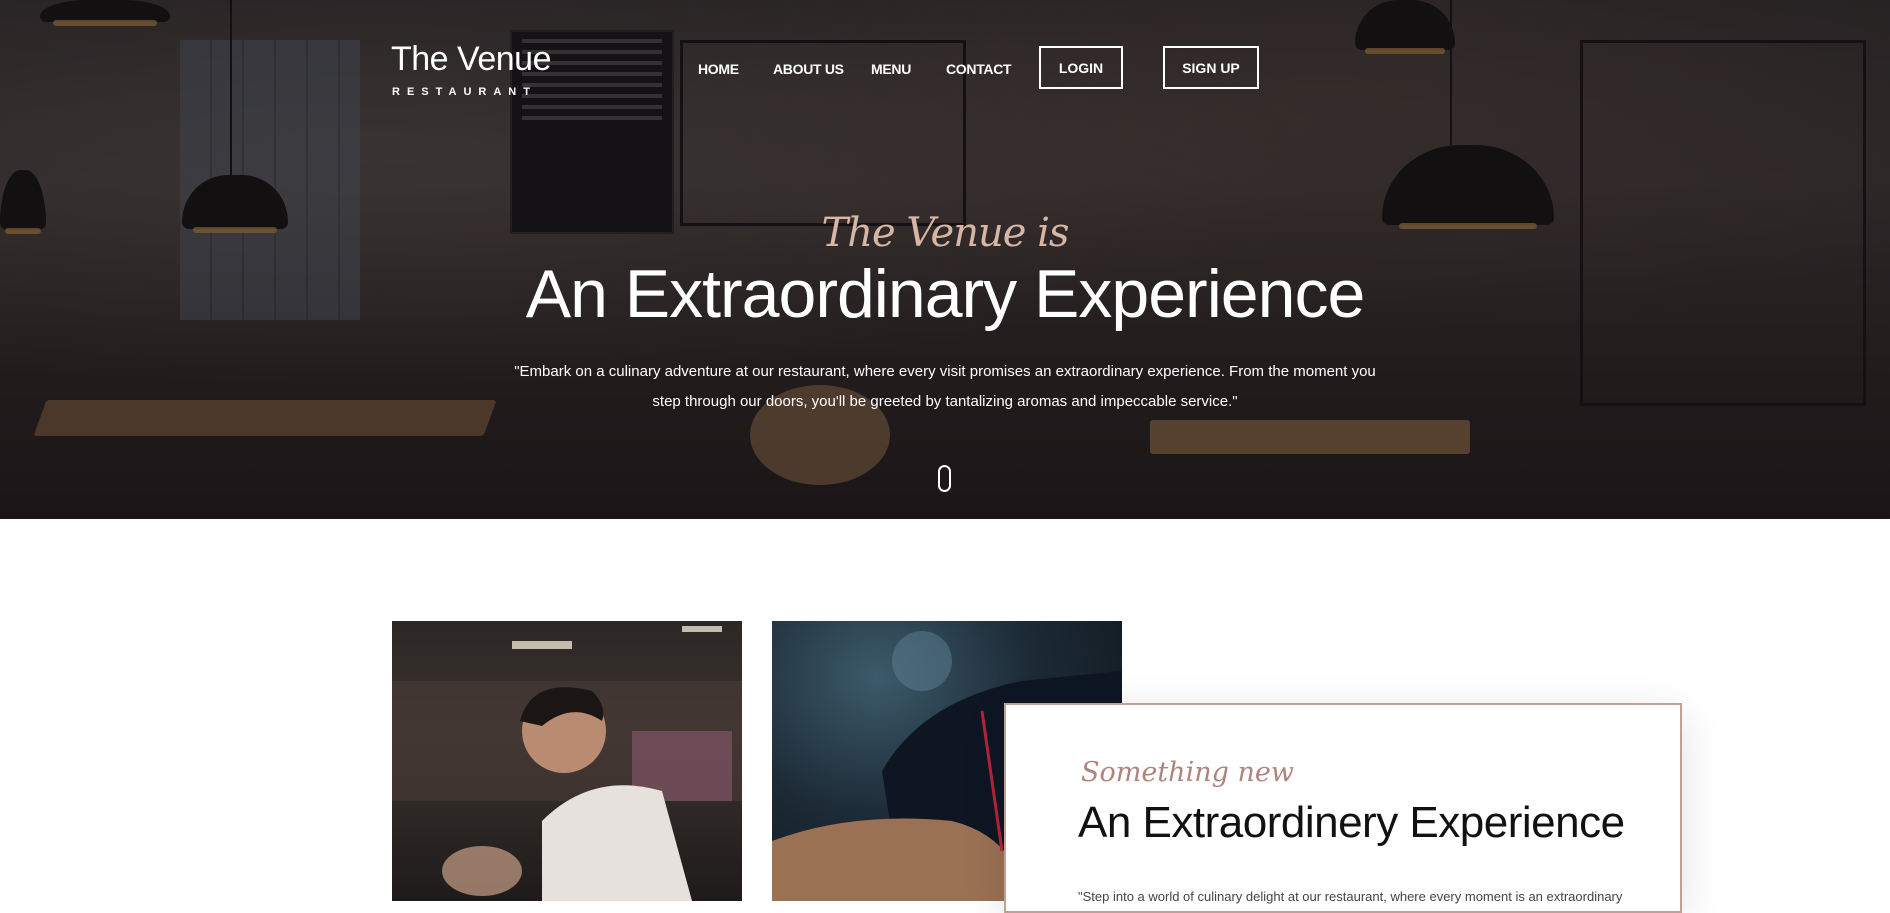  Describe the element at coordinates (1081, 67) in the screenshot. I see `login-button: LOGIN` at that location.